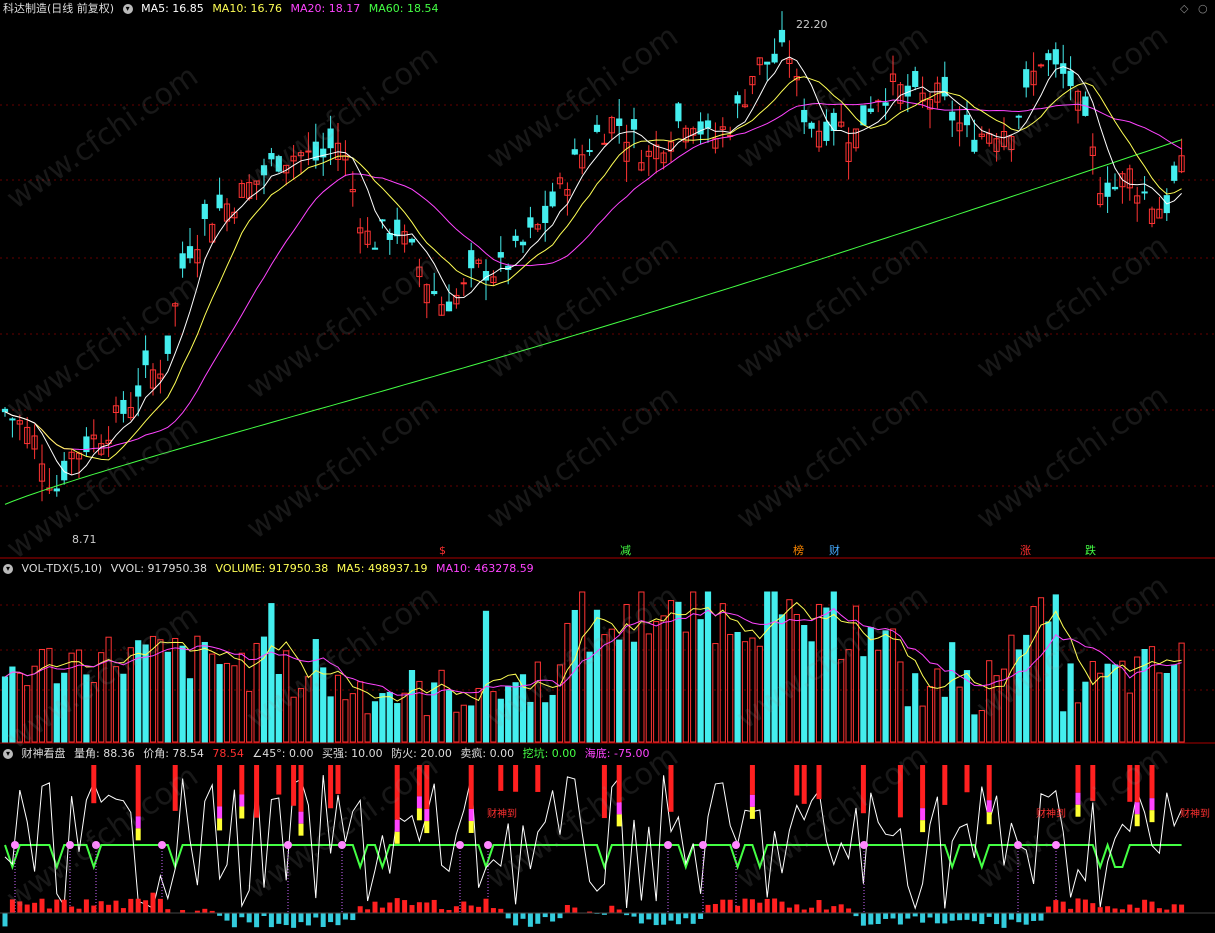 The height and width of the screenshot is (933, 1215). Describe the element at coordinates (159, 568) in the screenshot. I see `vvol-label: VVOL: 917950.38` at that location.